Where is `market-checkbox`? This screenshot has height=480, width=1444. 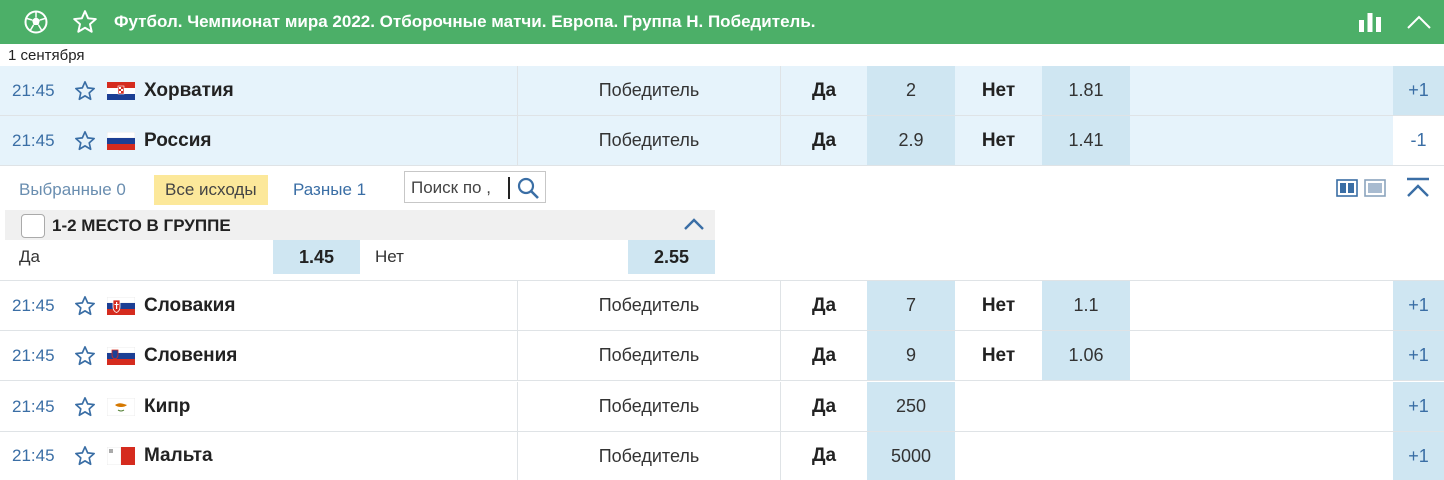
market-checkbox is located at coordinates (33, 226).